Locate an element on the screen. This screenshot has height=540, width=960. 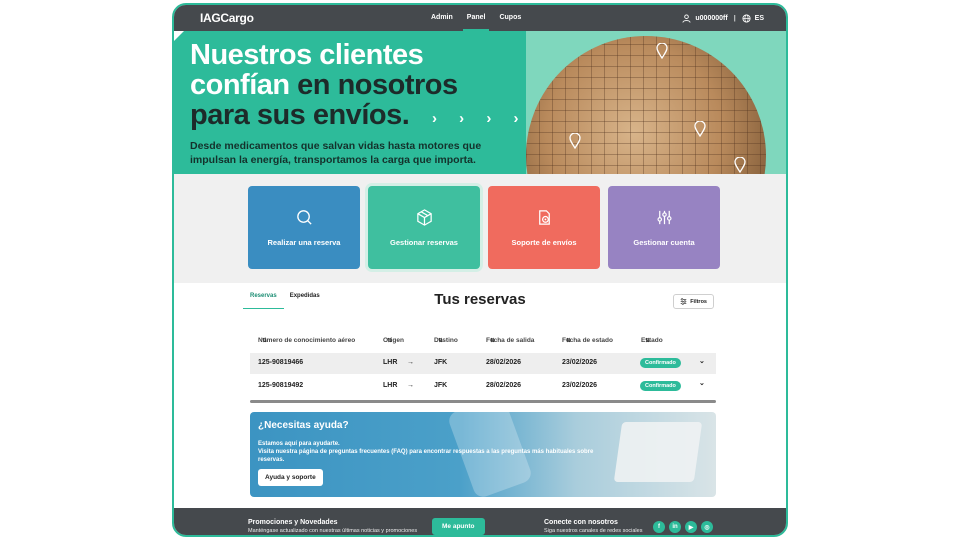
subscribe-button: Me apunto is located at coordinates (458, 526).